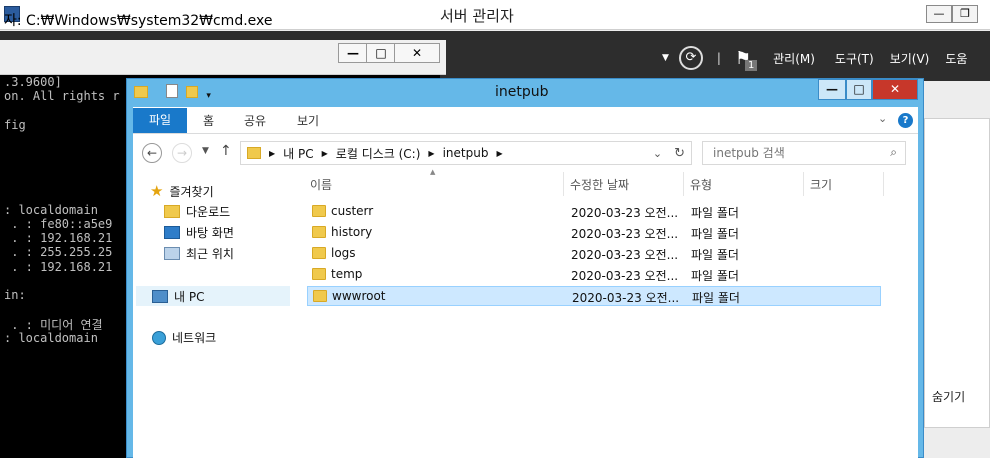  I want to click on computer-icon, so click(160, 296).